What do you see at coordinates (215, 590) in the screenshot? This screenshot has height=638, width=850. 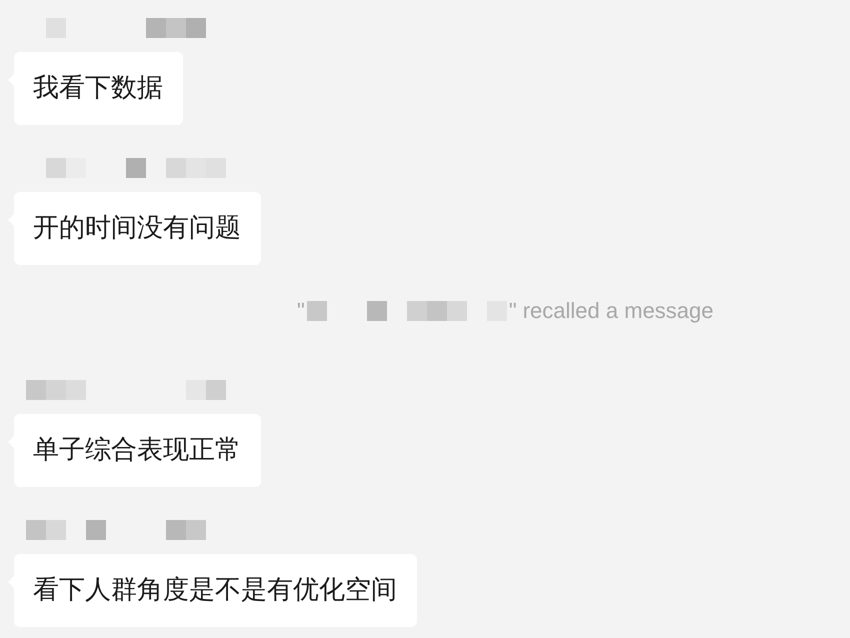 I see `message-text: 看下人群角度是不是有优化空间` at bounding box center [215, 590].